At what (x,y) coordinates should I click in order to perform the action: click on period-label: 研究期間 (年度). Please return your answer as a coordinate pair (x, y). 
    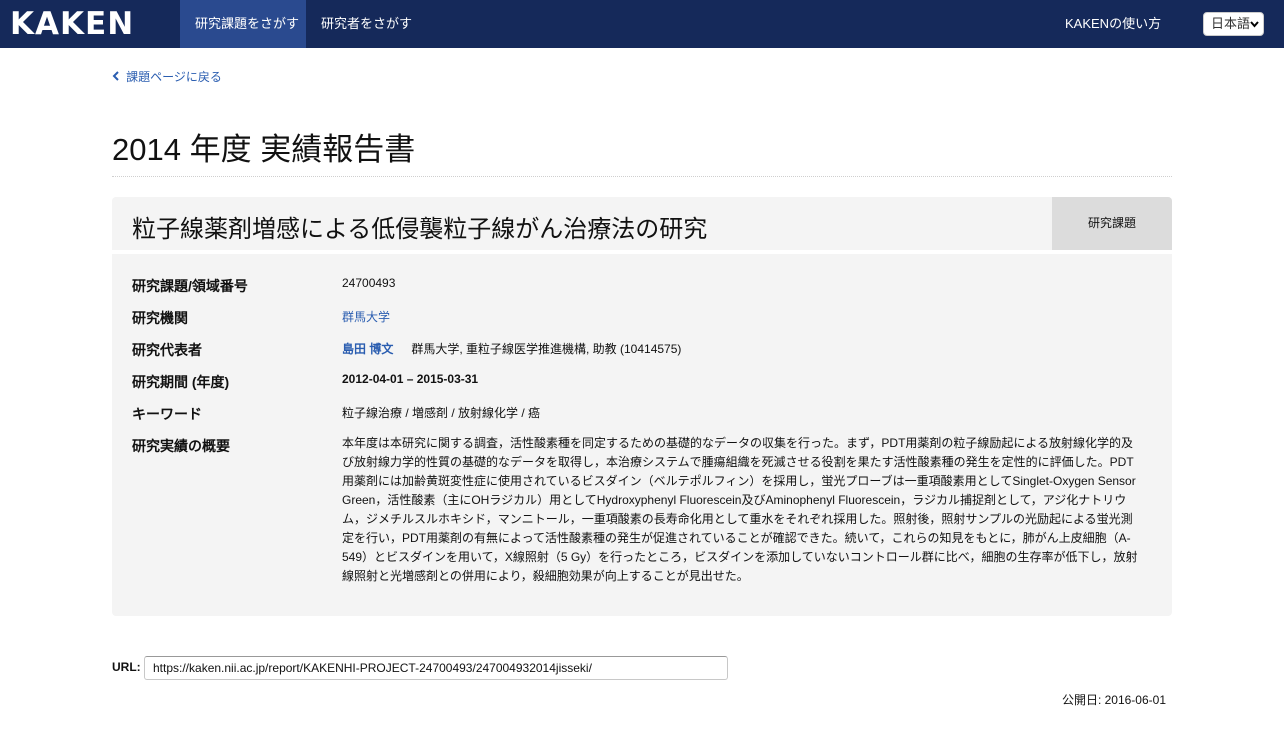
    Looking at the image, I should click on (181, 382).